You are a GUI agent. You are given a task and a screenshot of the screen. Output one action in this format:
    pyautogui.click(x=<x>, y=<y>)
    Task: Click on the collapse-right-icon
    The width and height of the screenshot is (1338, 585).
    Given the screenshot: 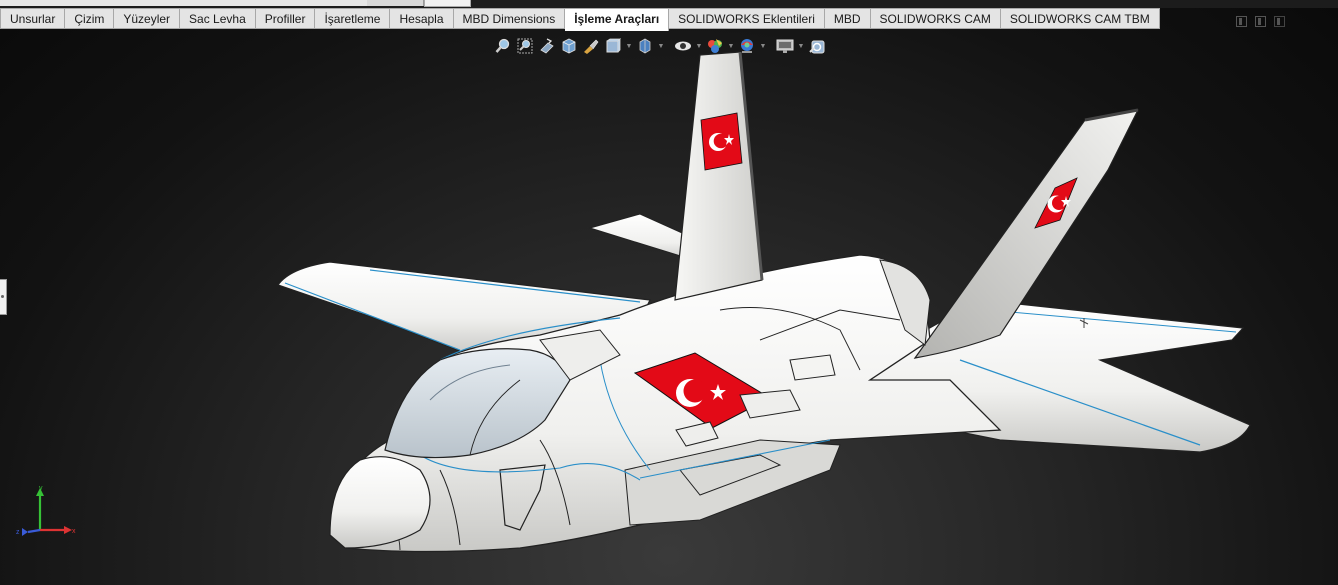 What is the action you would take?
    pyautogui.click(x=1260, y=21)
    